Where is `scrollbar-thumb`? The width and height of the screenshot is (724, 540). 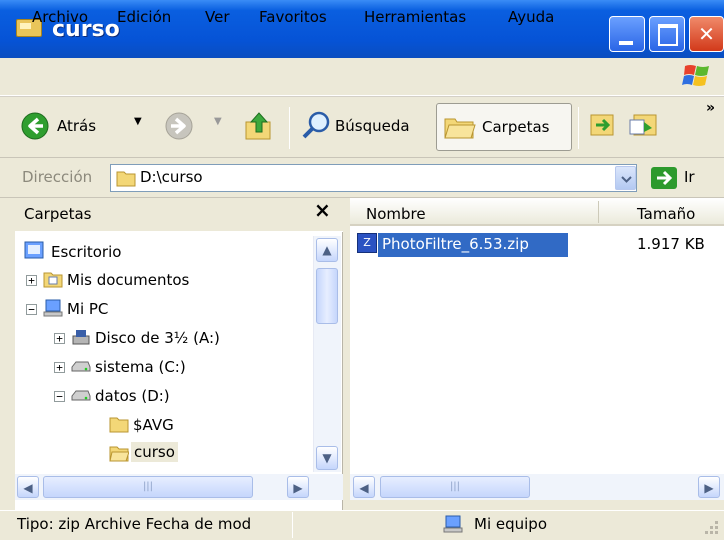
scrollbar-thumb is located at coordinates (327, 296).